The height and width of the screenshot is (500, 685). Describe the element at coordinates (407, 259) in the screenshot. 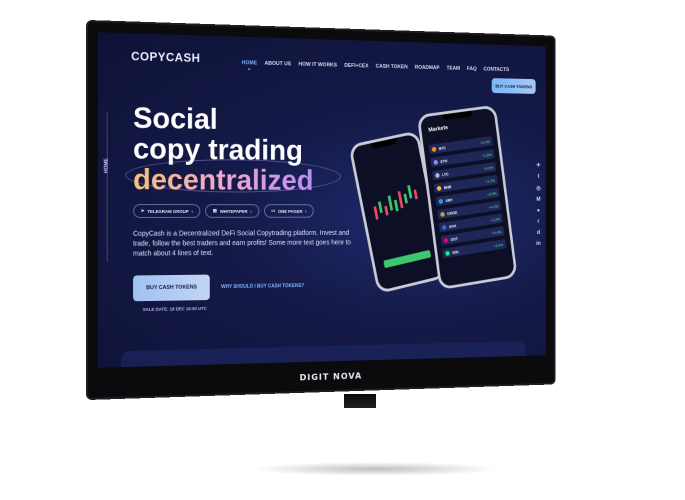

I see `trade-button` at that location.